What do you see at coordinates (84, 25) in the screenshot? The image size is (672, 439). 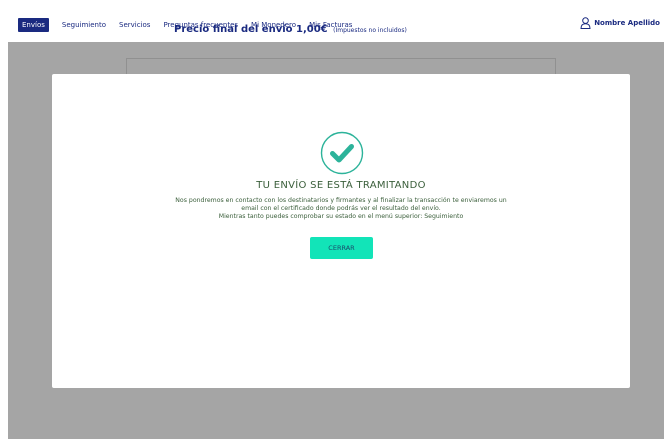 I see `nav-item-seguimiento: Seguimiento` at bounding box center [84, 25].